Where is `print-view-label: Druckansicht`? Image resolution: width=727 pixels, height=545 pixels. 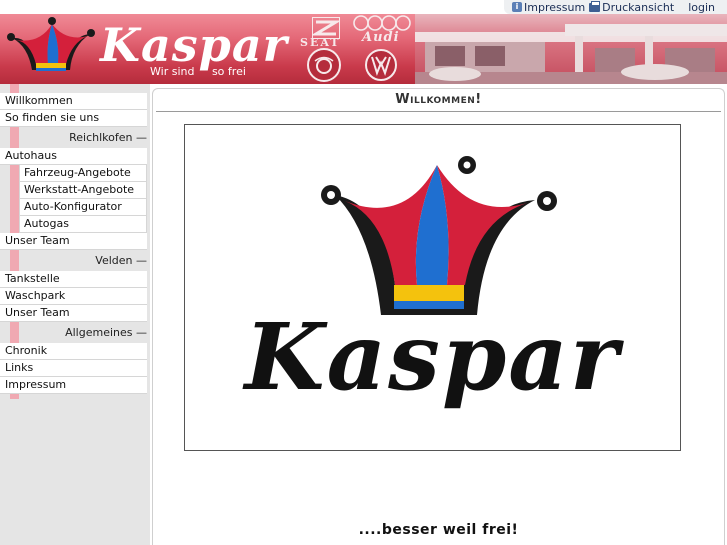
print-view-label: Druckansicht is located at coordinates (638, 7).